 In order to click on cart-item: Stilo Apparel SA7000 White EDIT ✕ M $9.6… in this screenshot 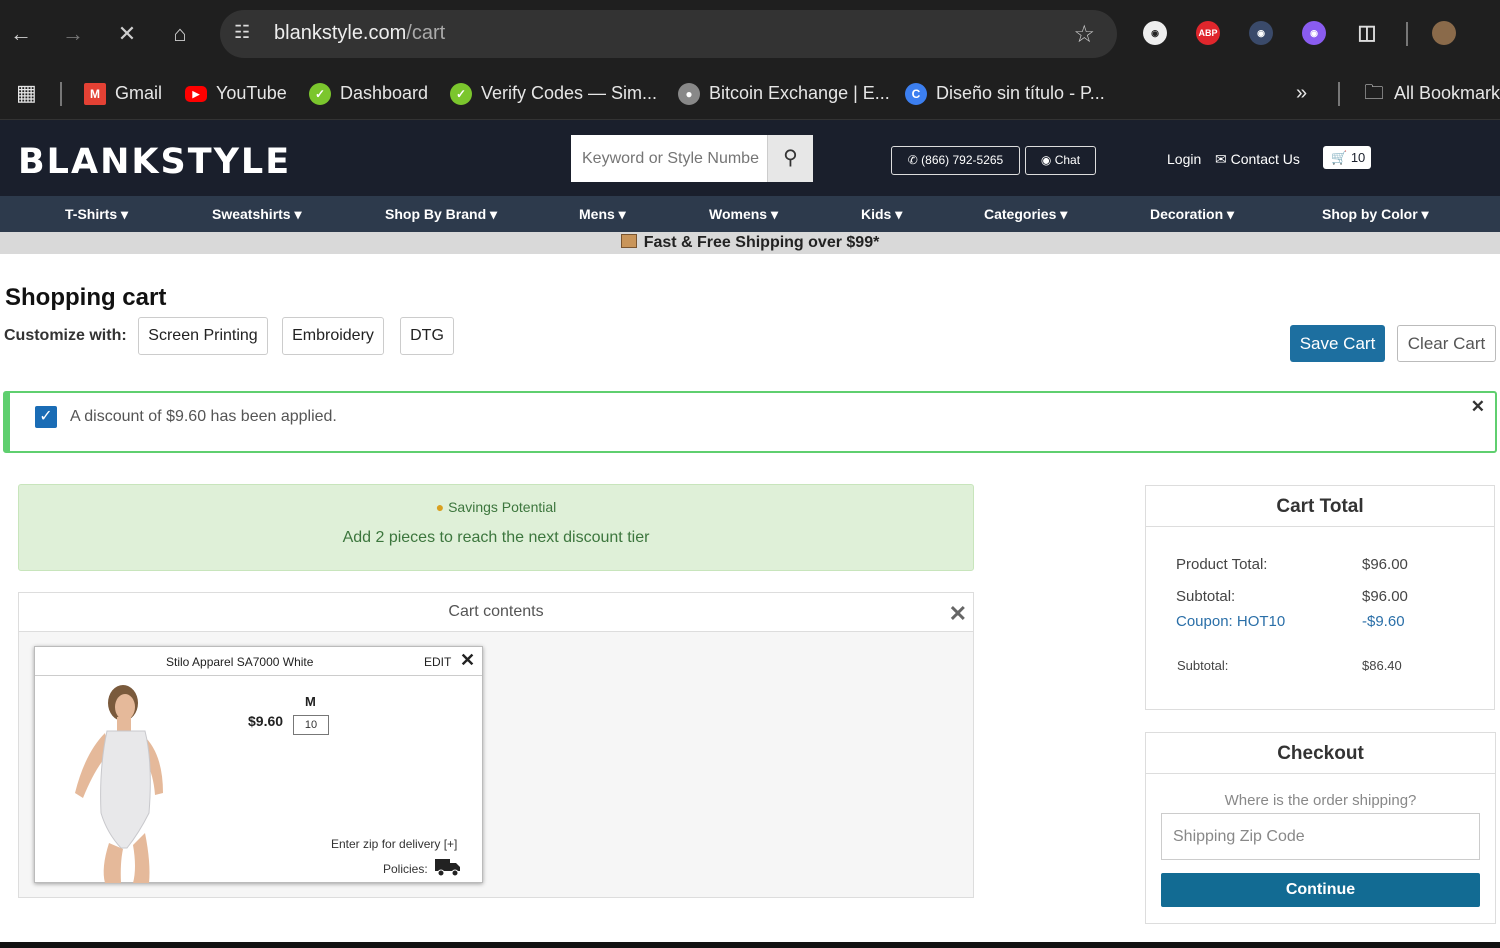, I will do `click(258, 764)`.